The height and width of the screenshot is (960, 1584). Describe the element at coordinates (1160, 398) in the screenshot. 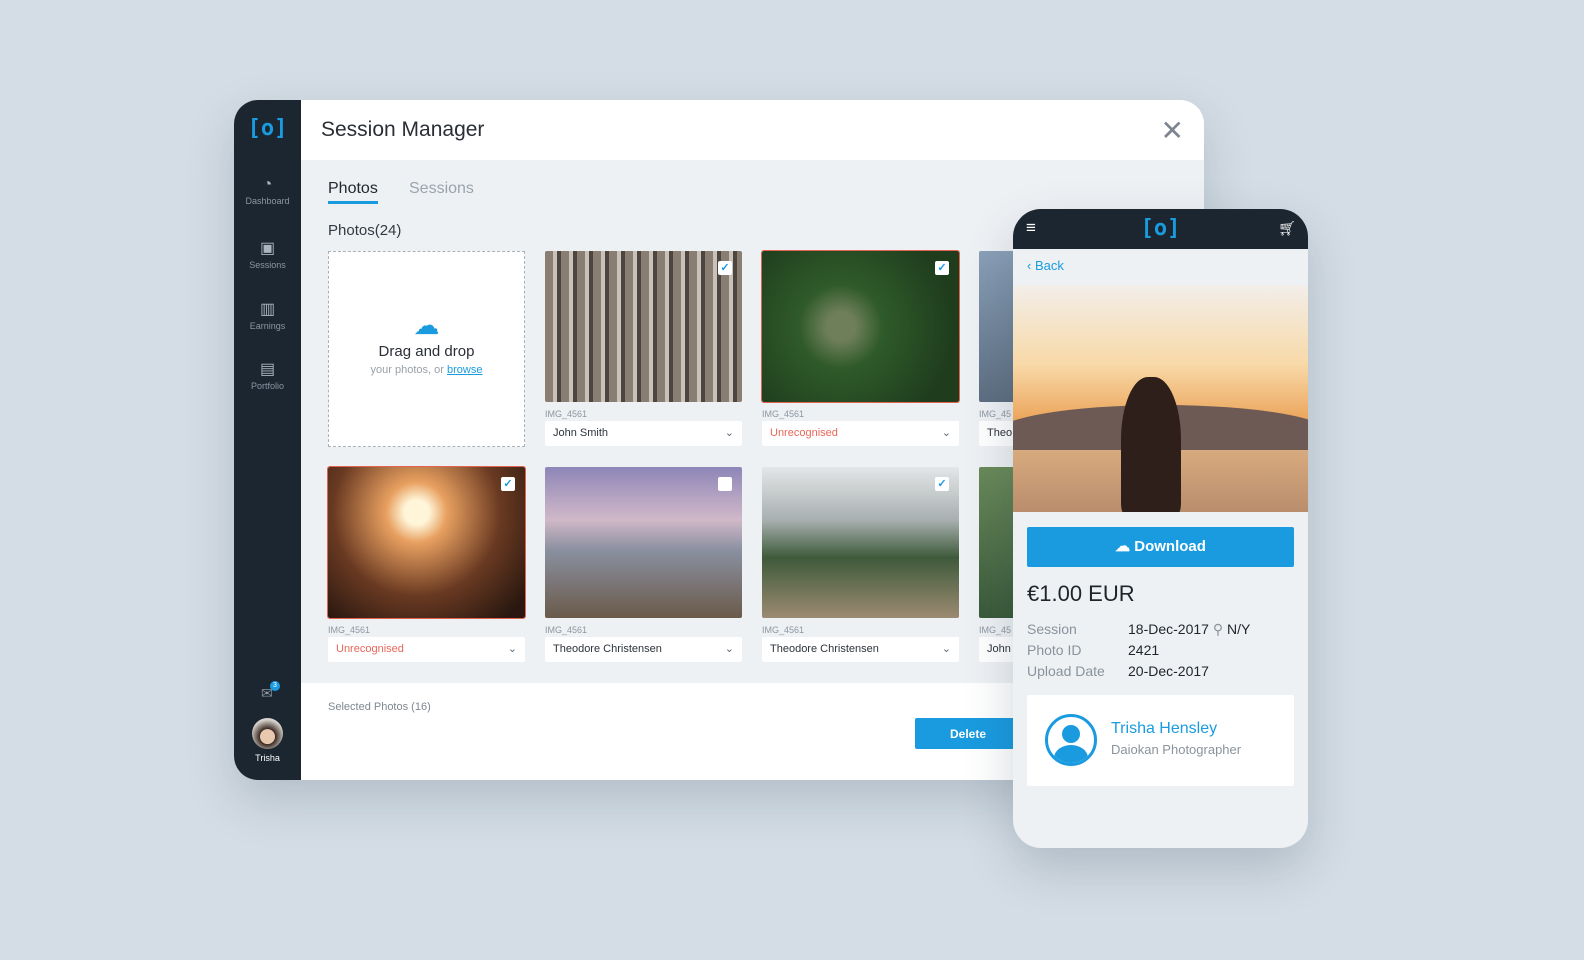

I see `photo-preview` at that location.